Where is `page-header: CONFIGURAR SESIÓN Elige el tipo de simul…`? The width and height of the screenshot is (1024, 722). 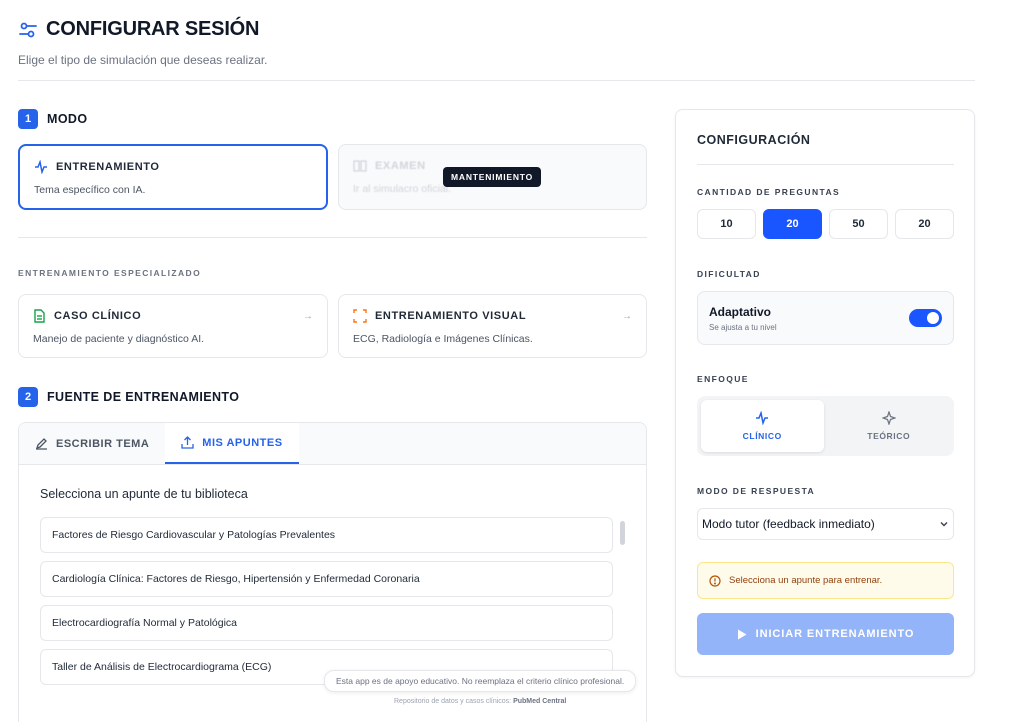 page-header: CONFIGURAR SESIÓN Elige el tipo de simul… is located at coordinates (496, 42).